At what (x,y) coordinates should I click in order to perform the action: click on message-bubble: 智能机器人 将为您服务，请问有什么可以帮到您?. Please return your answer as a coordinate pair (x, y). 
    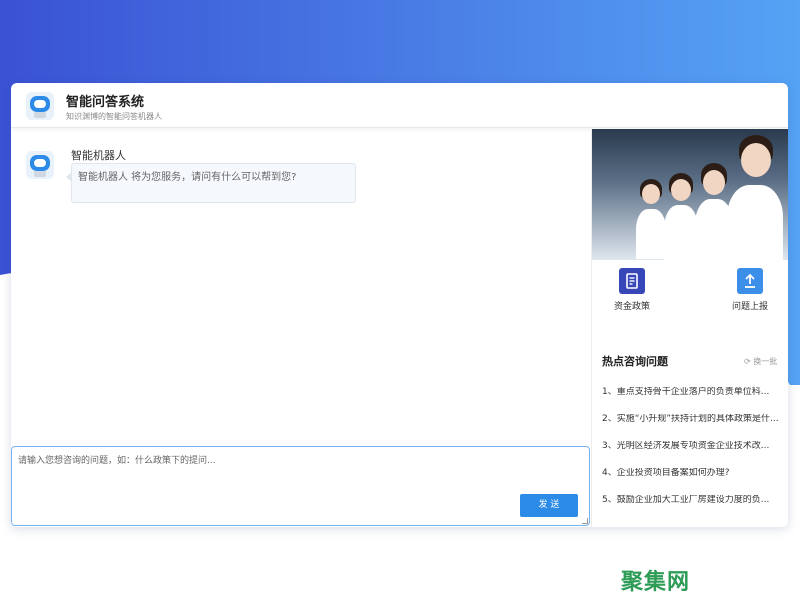
    Looking at the image, I should click on (211, 183).